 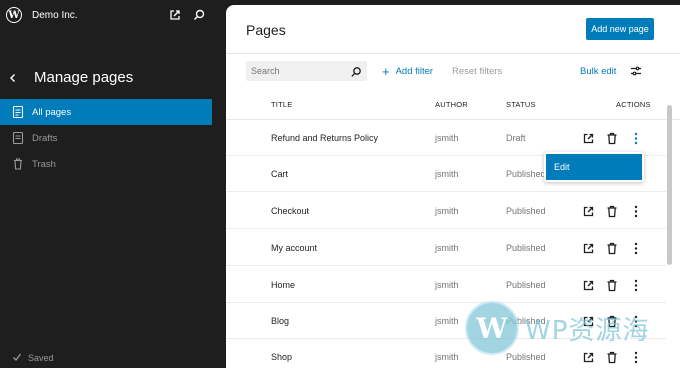 I want to click on watermark: W WP资源海, so click(x=572, y=328).